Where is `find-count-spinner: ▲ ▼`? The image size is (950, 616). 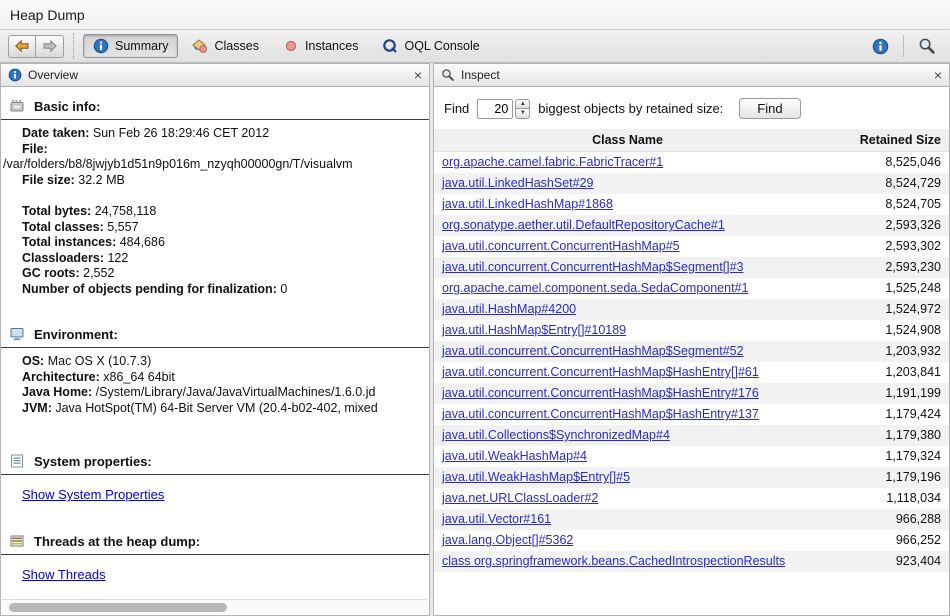
find-count-spinner: ▲ ▼ is located at coordinates (523, 108).